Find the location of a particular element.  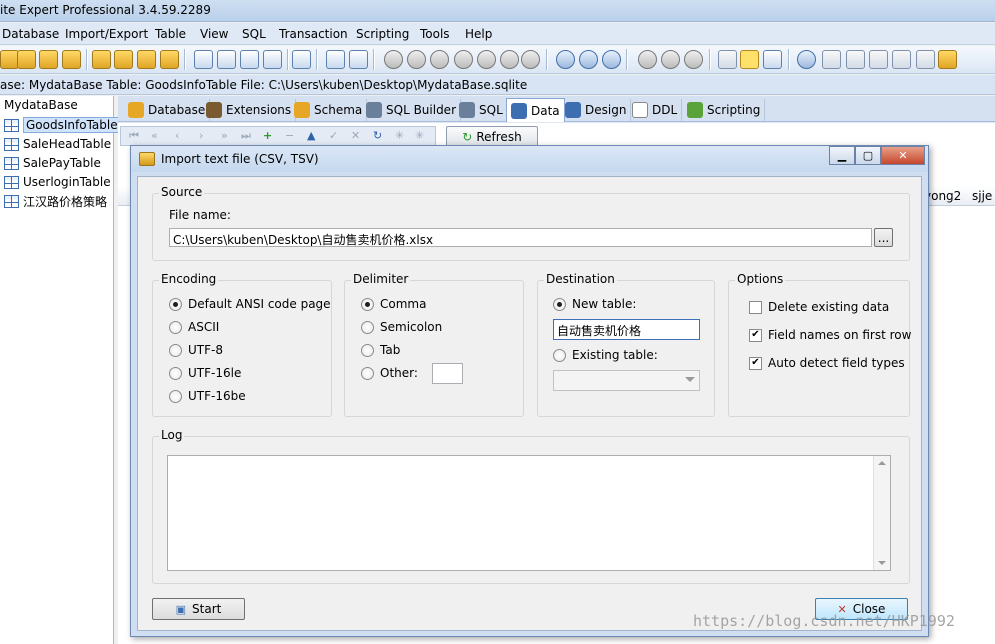

script-edit-icon is located at coordinates (486, 59).